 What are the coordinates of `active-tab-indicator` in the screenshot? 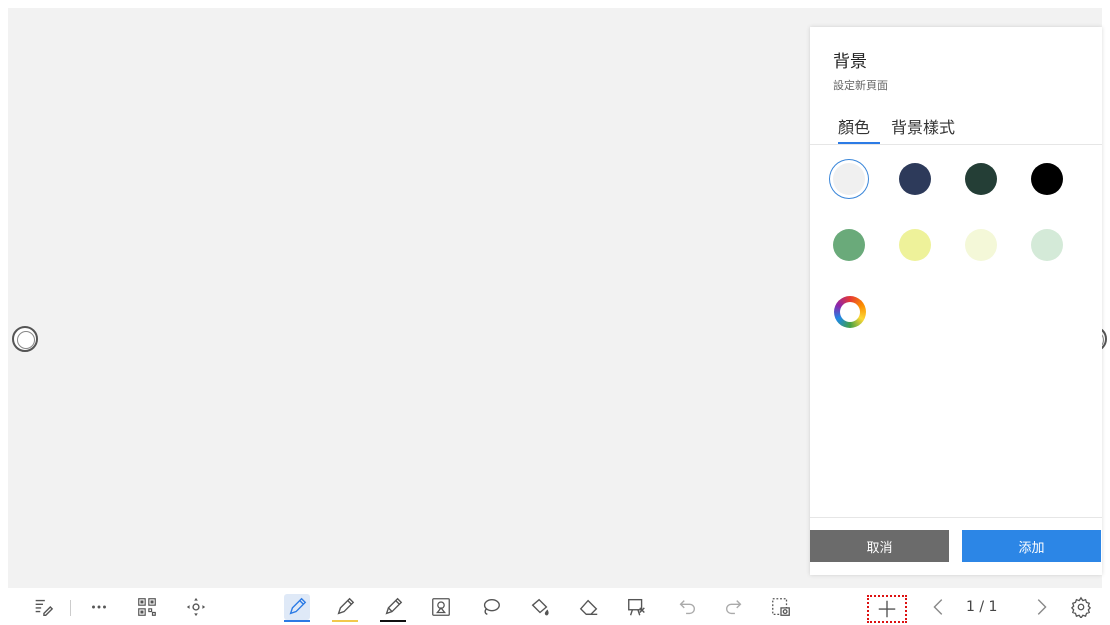 It's located at (859, 143).